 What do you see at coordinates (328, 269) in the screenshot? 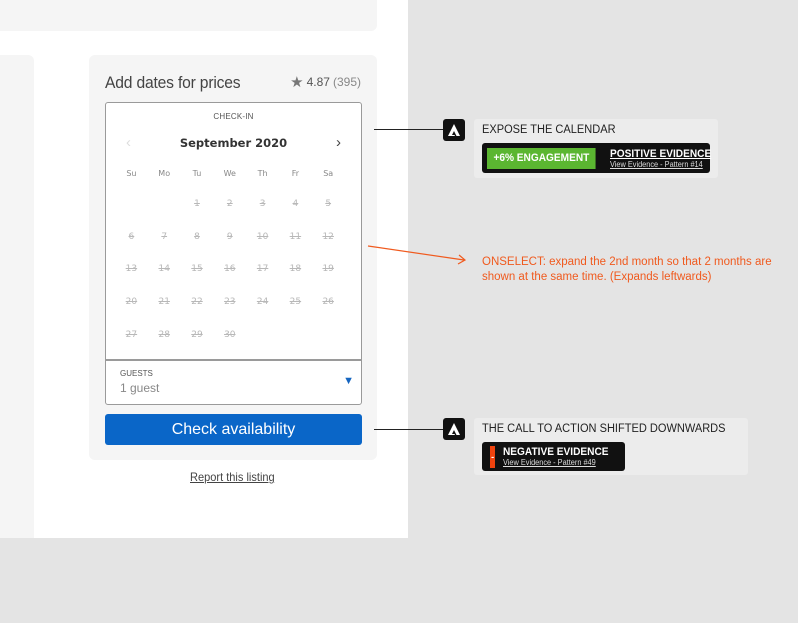
I see `calendar-day-disabled: 19` at bounding box center [328, 269].